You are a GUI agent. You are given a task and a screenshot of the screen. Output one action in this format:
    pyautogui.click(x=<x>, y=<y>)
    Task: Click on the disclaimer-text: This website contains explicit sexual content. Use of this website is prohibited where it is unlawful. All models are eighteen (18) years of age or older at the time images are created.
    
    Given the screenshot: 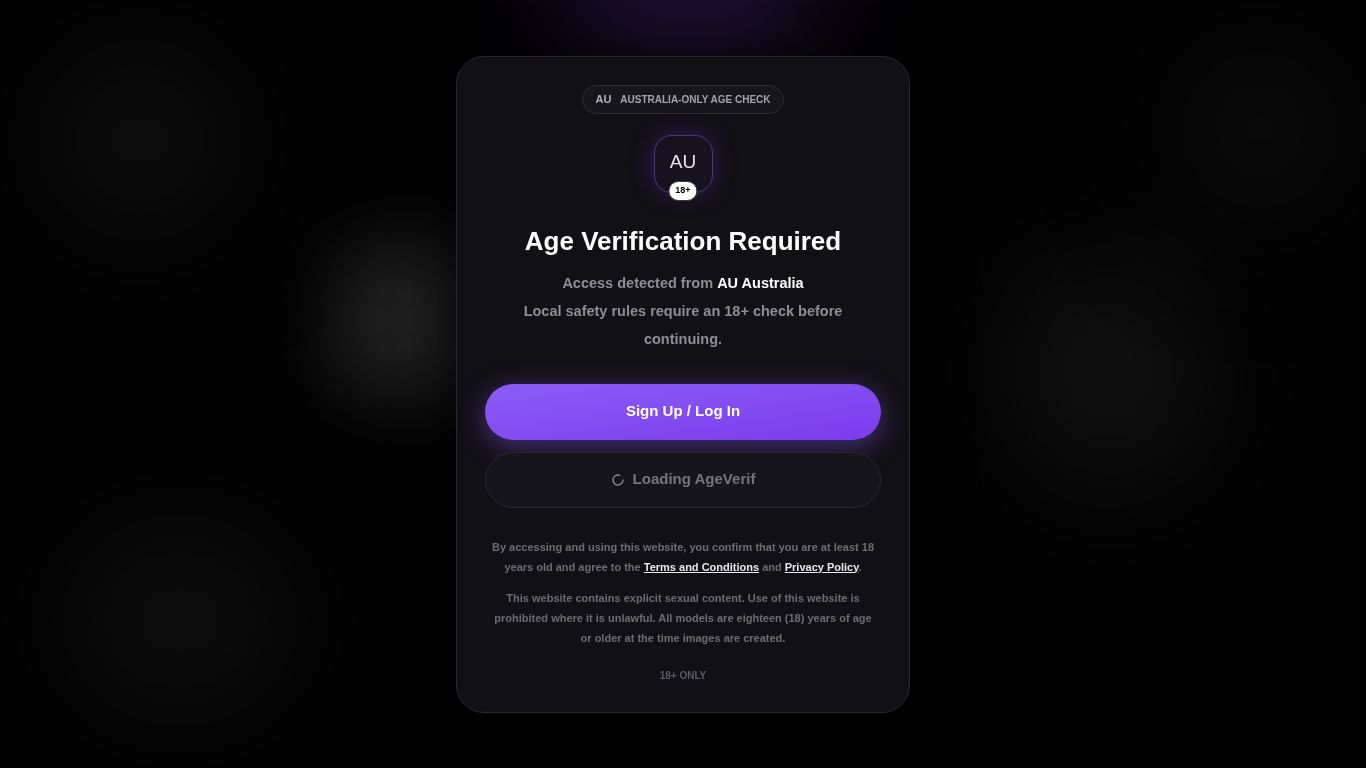 What is the action you would take?
    pyautogui.click(x=683, y=618)
    